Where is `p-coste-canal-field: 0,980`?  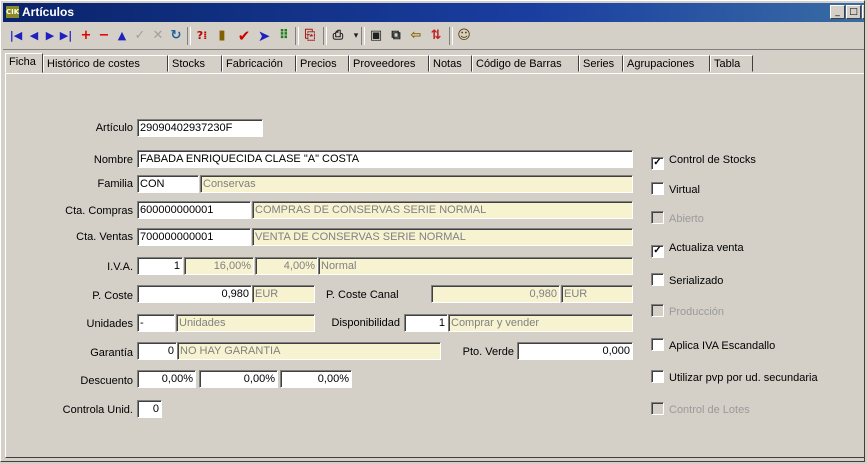
p-coste-canal-field: 0,980 is located at coordinates (495, 294).